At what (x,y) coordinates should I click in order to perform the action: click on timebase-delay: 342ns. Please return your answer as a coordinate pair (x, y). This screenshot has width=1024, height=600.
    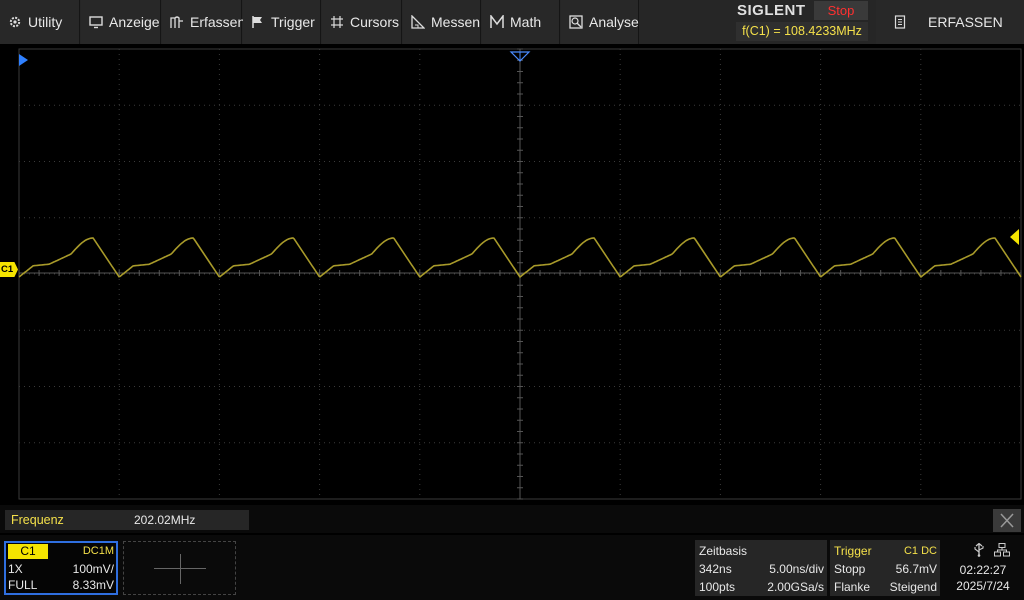
    Looking at the image, I should click on (715, 568).